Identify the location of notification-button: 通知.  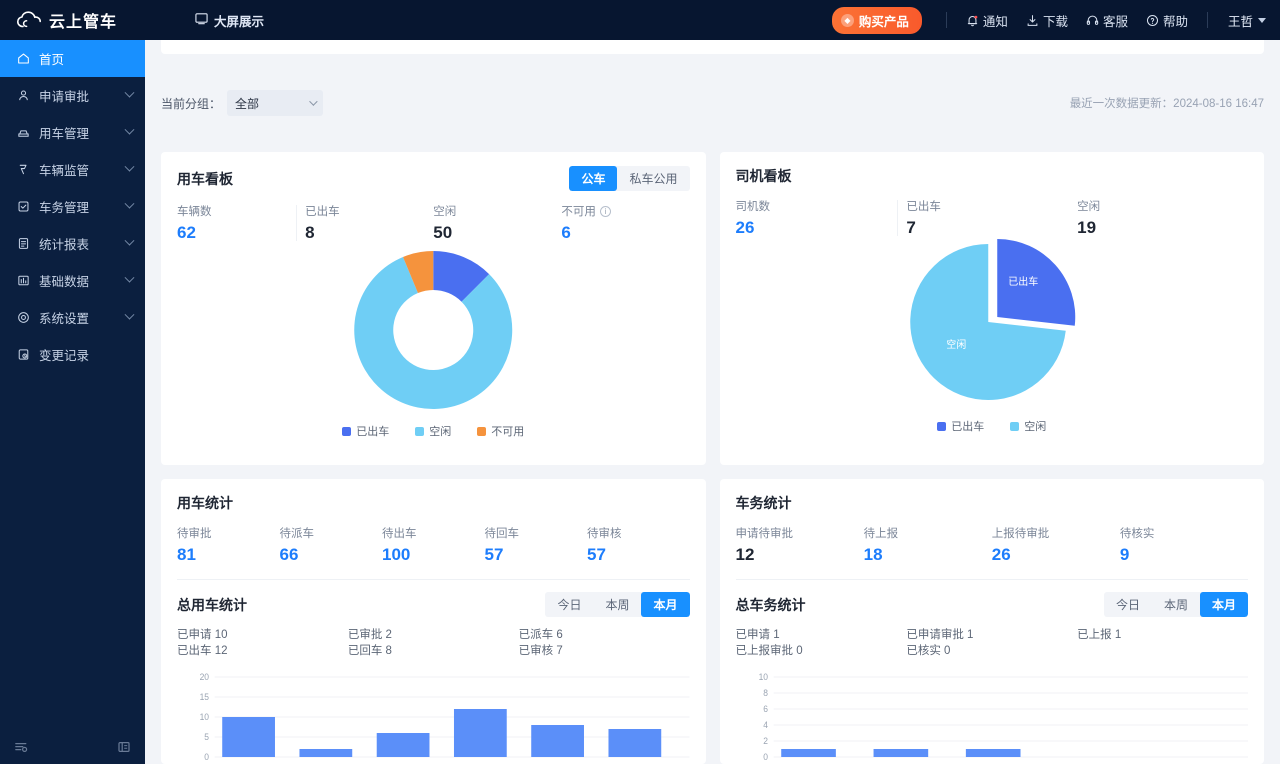
(987, 20).